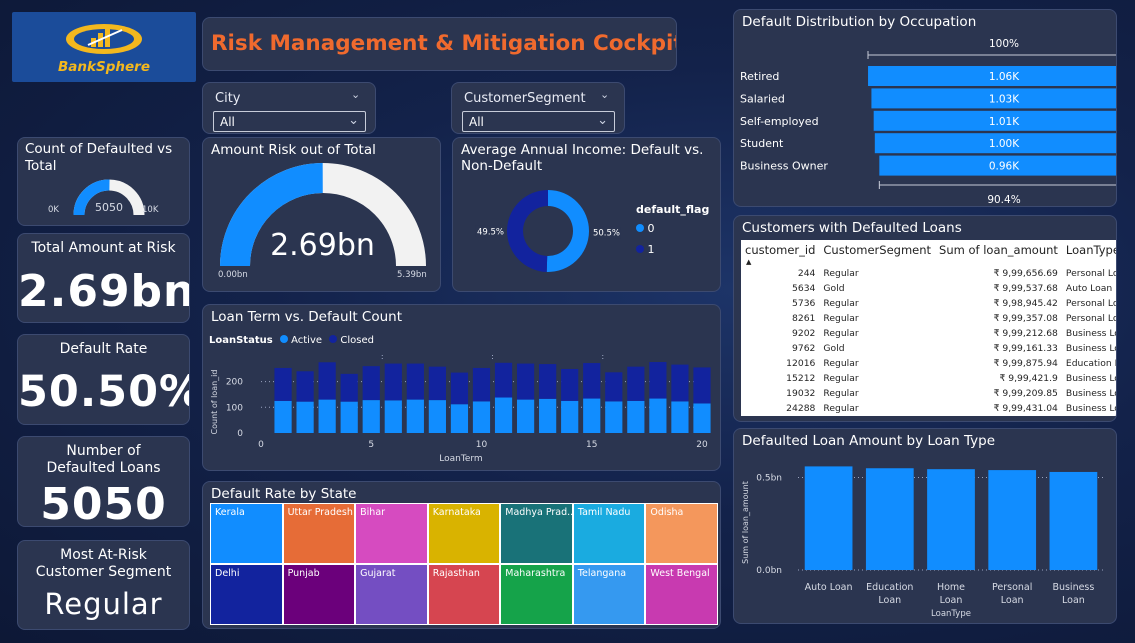 This screenshot has width=1135, height=643. I want to click on table-row: 24288 Regular ₹ 9,99,431.04 Business Loan, so click(928, 408).